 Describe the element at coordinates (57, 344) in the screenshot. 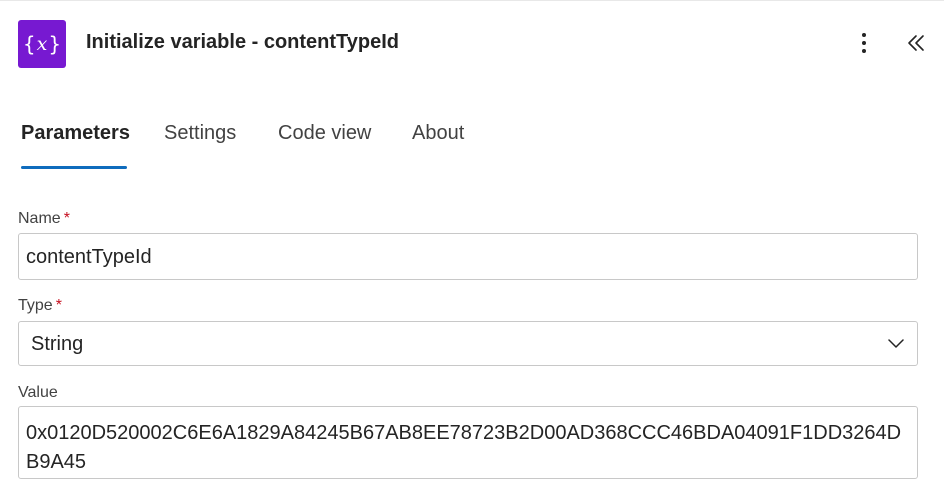

I see `type-selected-value: String` at that location.